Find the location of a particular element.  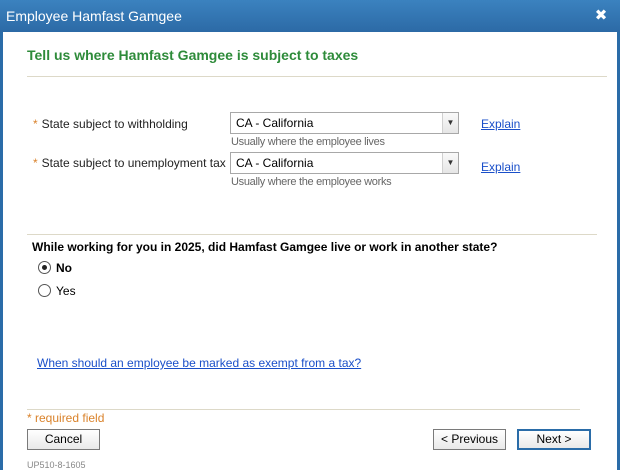

withholding-state-value: CA - California is located at coordinates (275, 123).